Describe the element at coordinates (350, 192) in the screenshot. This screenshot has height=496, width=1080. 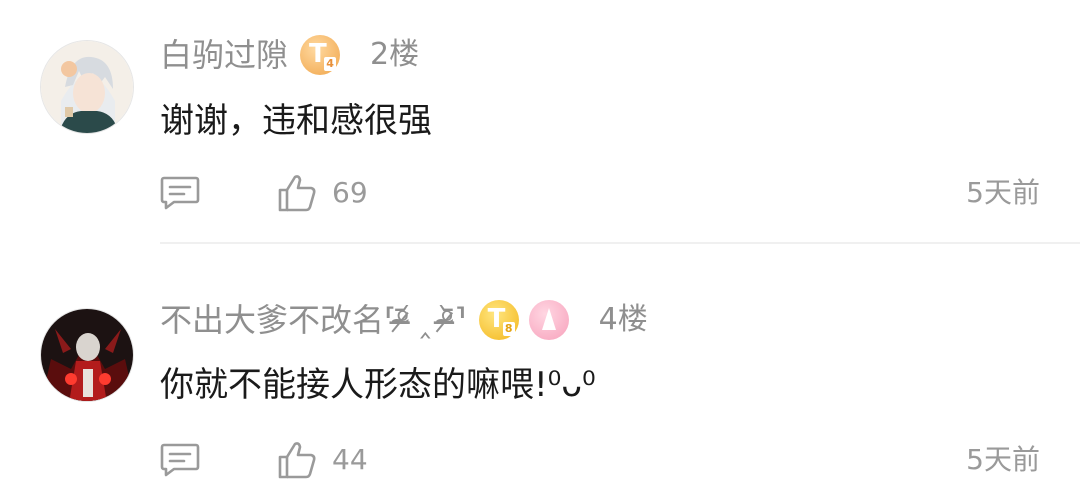
I see `like-count: 69` at that location.